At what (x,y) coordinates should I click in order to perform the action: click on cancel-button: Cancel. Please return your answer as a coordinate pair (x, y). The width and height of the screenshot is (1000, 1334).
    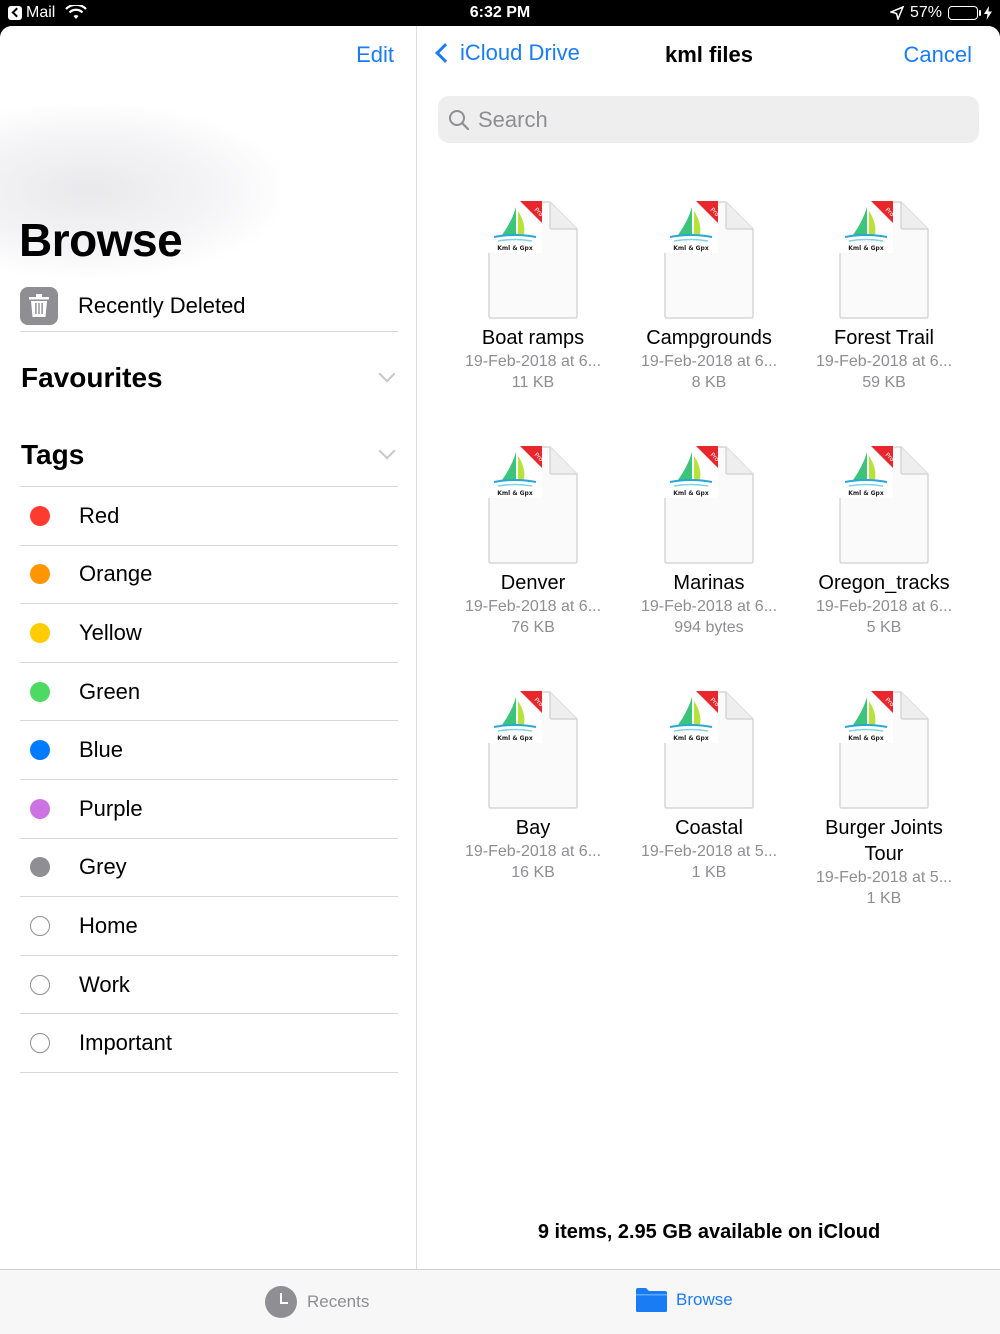
    Looking at the image, I should click on (938, 55).